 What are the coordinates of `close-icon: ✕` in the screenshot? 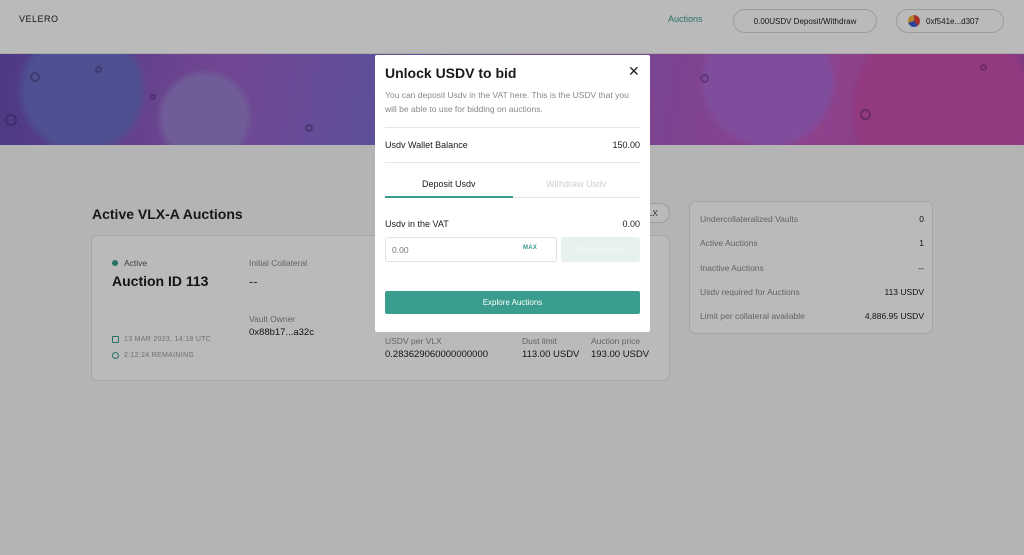 It's located at (634, 71).